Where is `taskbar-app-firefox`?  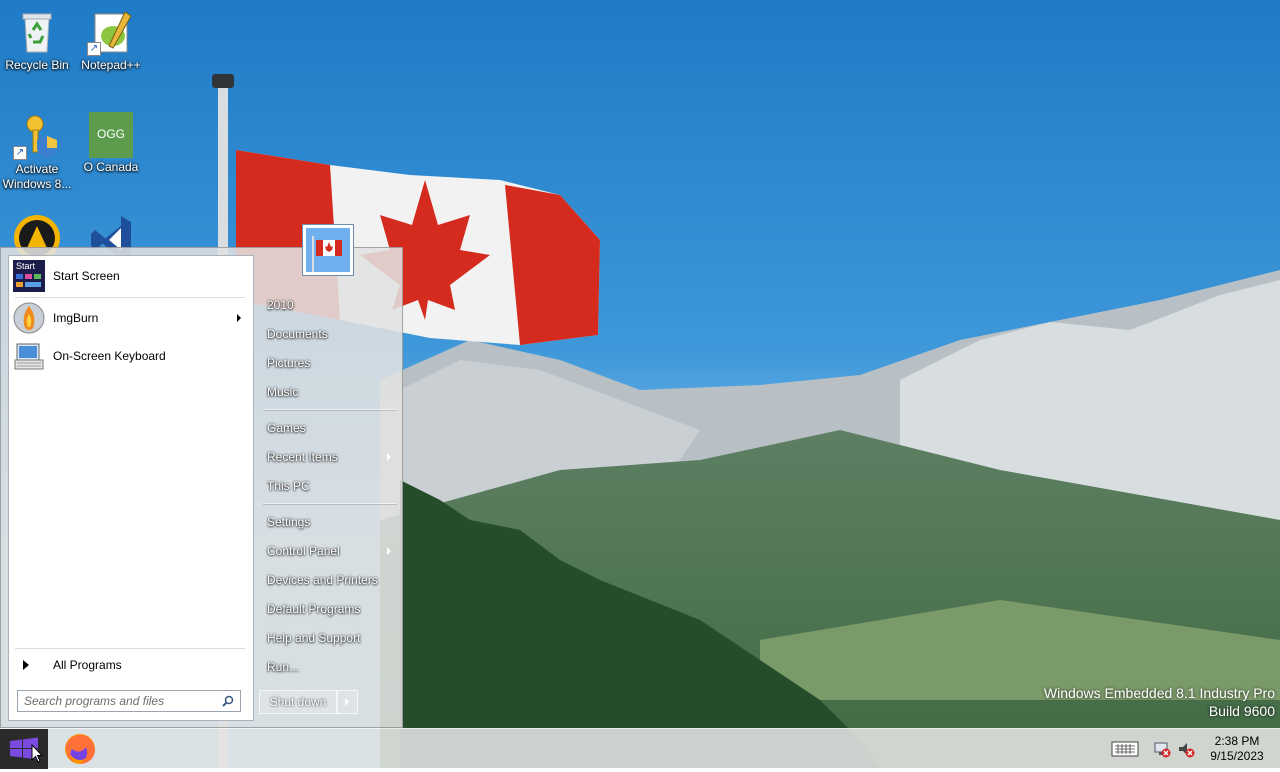 taskbar-app-firefox is located at coordinates (80, 749).